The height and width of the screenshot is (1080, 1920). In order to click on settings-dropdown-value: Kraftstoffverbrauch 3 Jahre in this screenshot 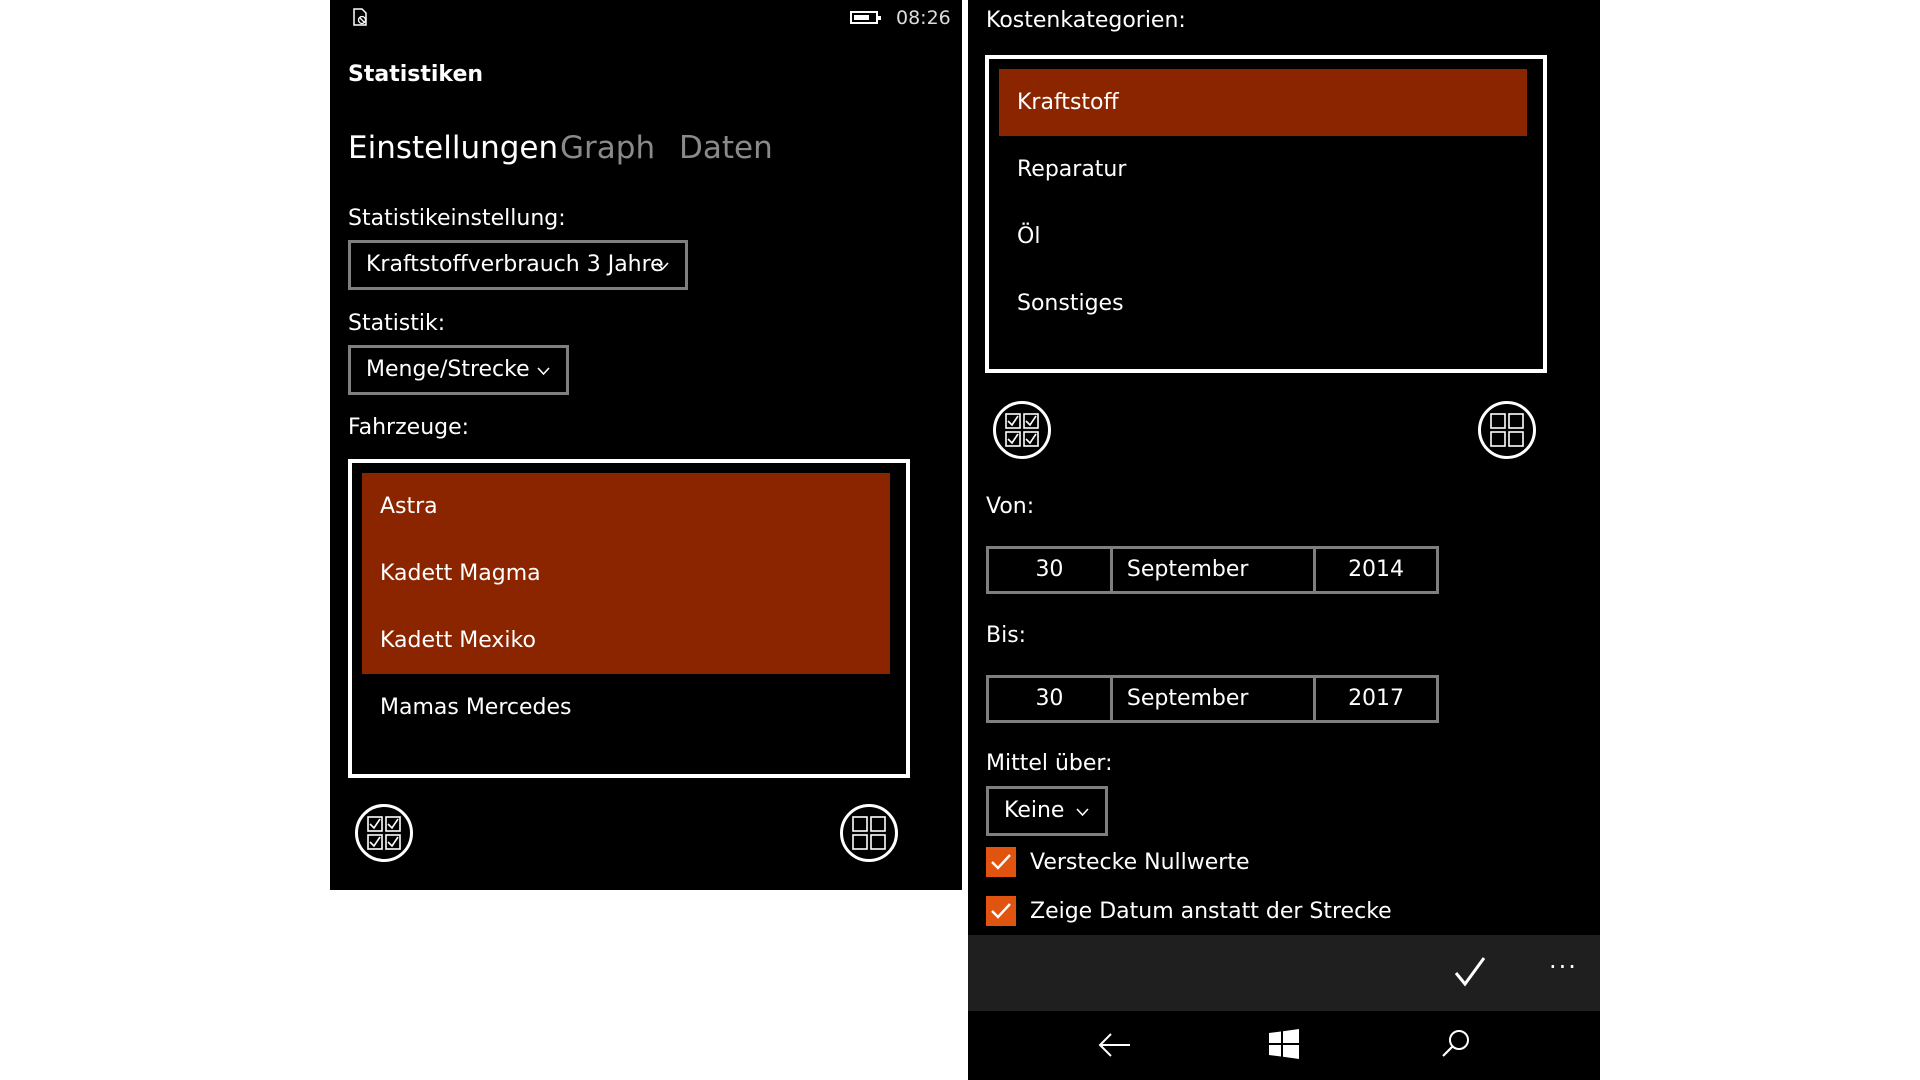, I will do `click(515, 264)`.